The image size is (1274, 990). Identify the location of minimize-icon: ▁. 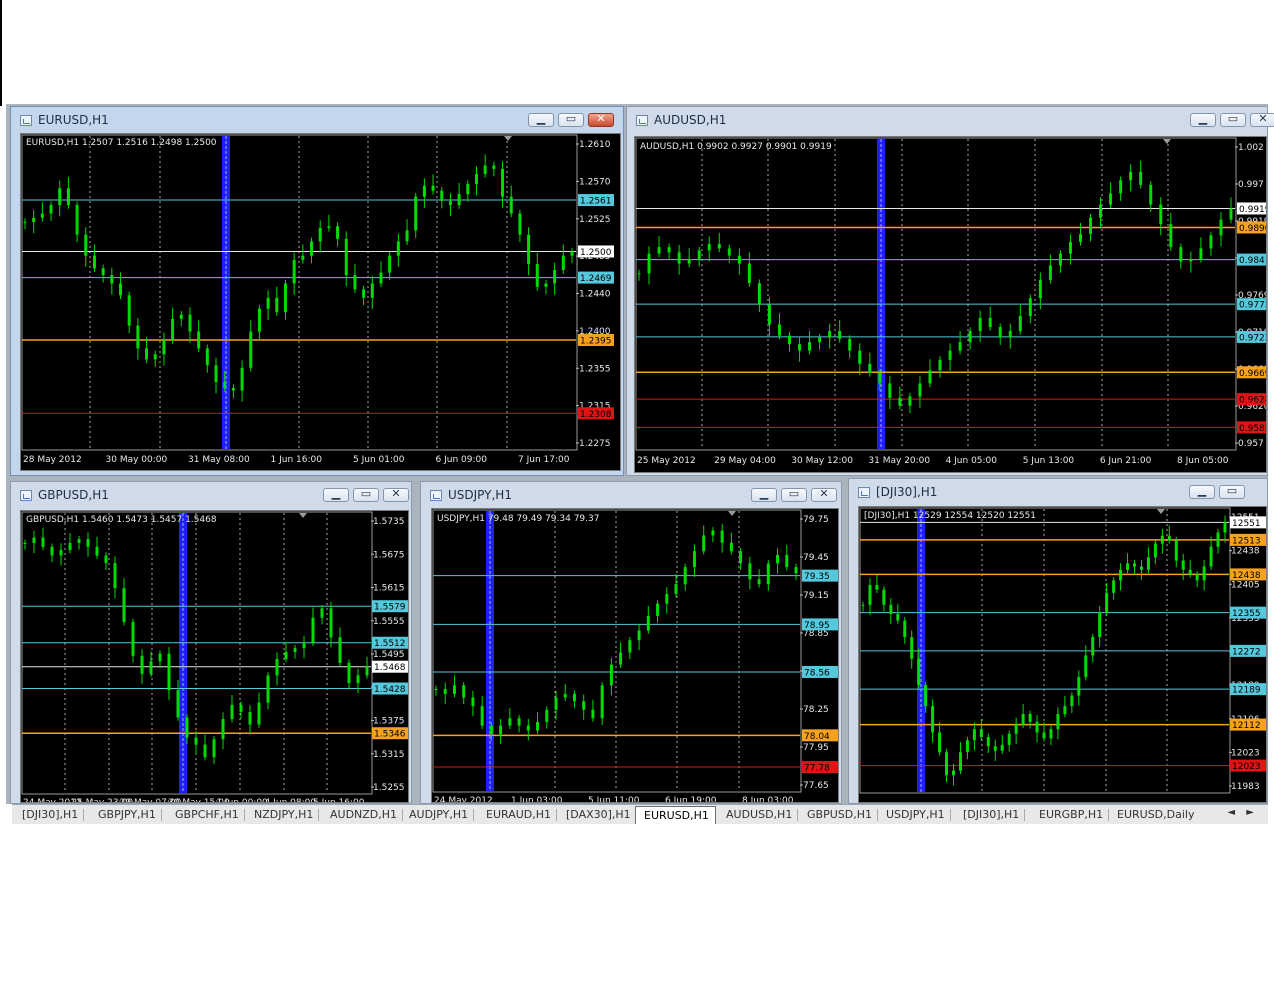
(541, 118).